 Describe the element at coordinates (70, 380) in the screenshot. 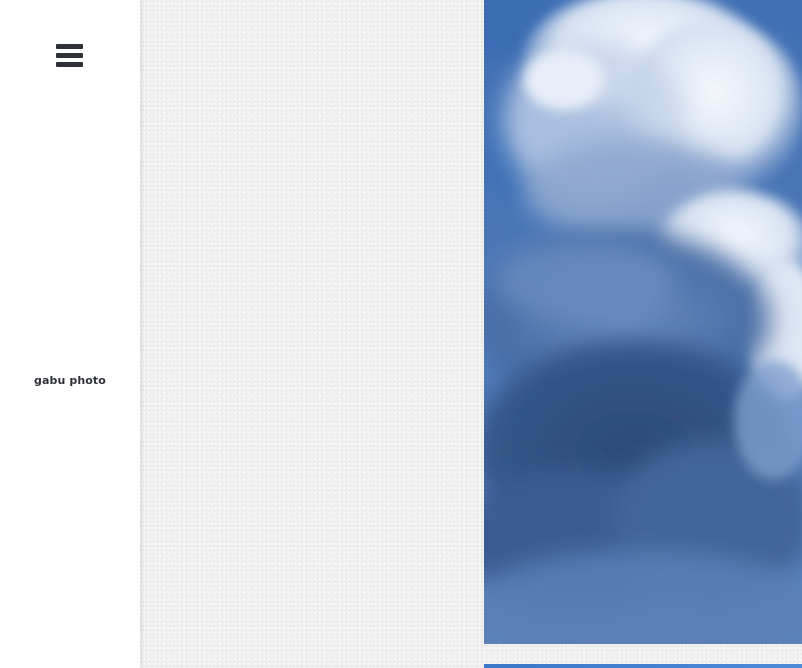

I see `site-brand: gabu photo` at that location.